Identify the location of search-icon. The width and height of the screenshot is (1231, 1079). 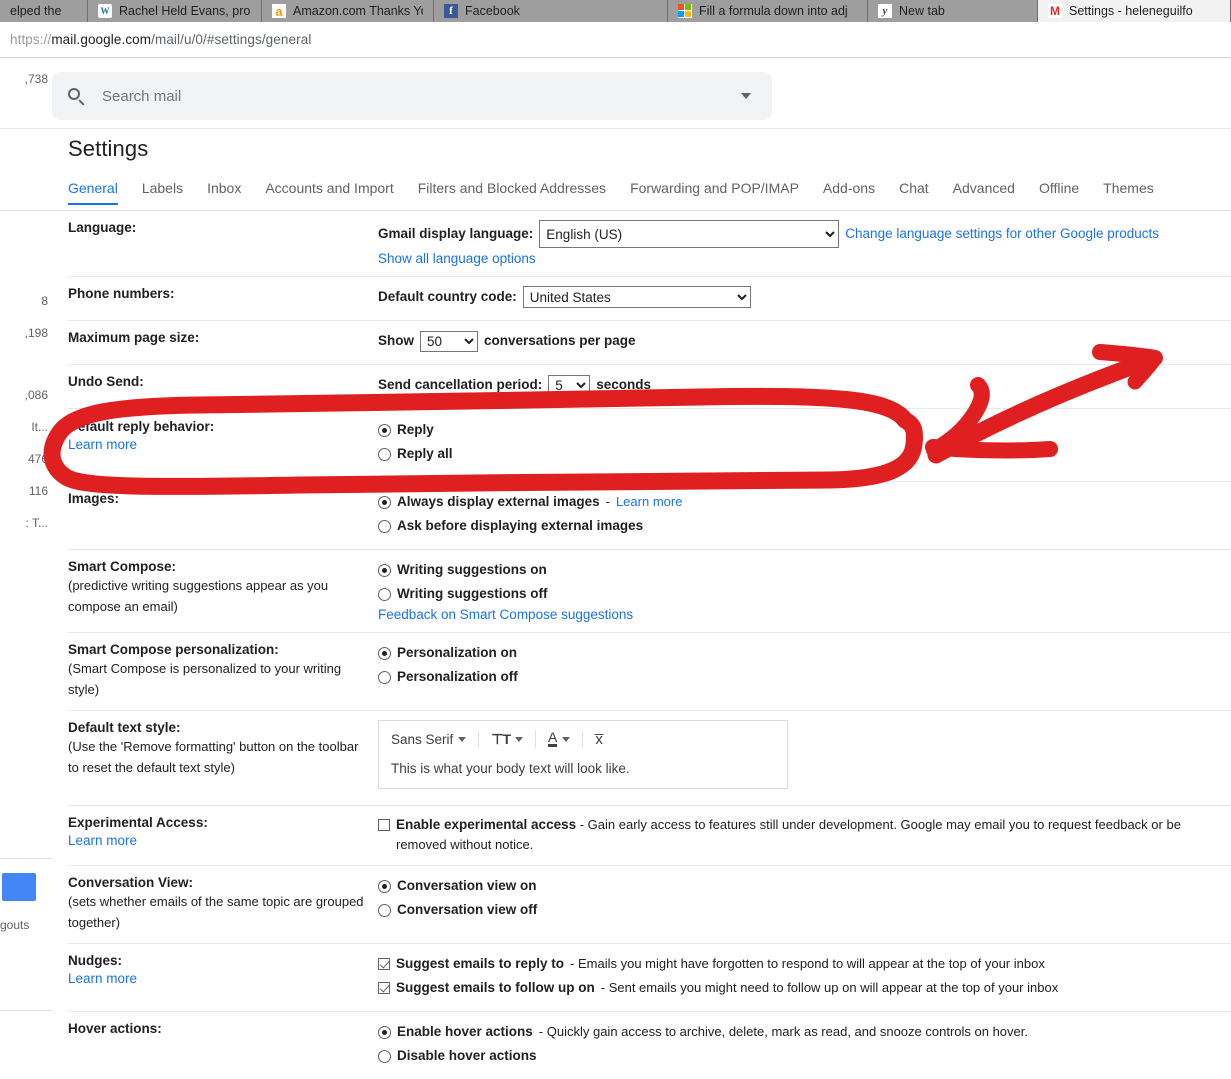
(76, 96).